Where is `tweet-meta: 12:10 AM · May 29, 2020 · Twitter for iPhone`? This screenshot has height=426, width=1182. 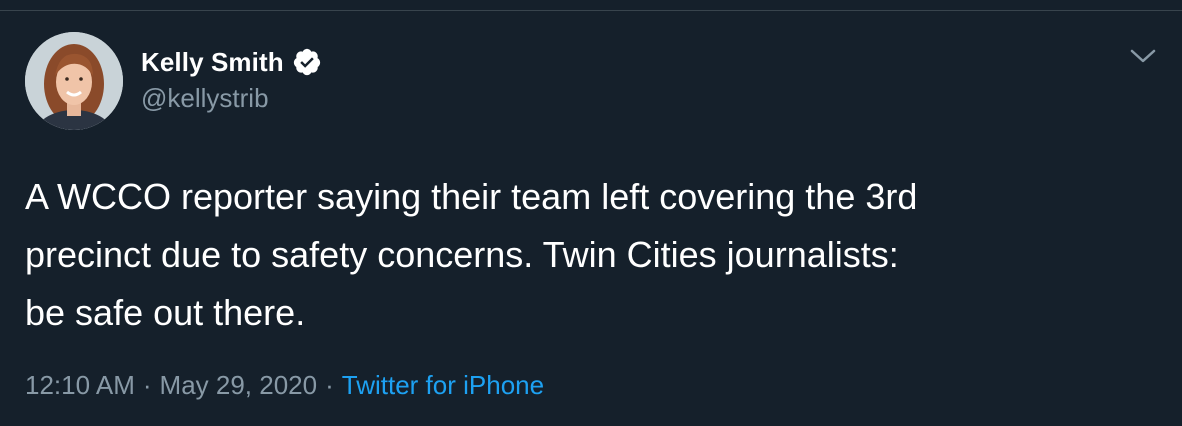 tweet-meta: 12:10 AM · May 29, 2020 · Twitter for iPhone is located at coordinates (284, 385).